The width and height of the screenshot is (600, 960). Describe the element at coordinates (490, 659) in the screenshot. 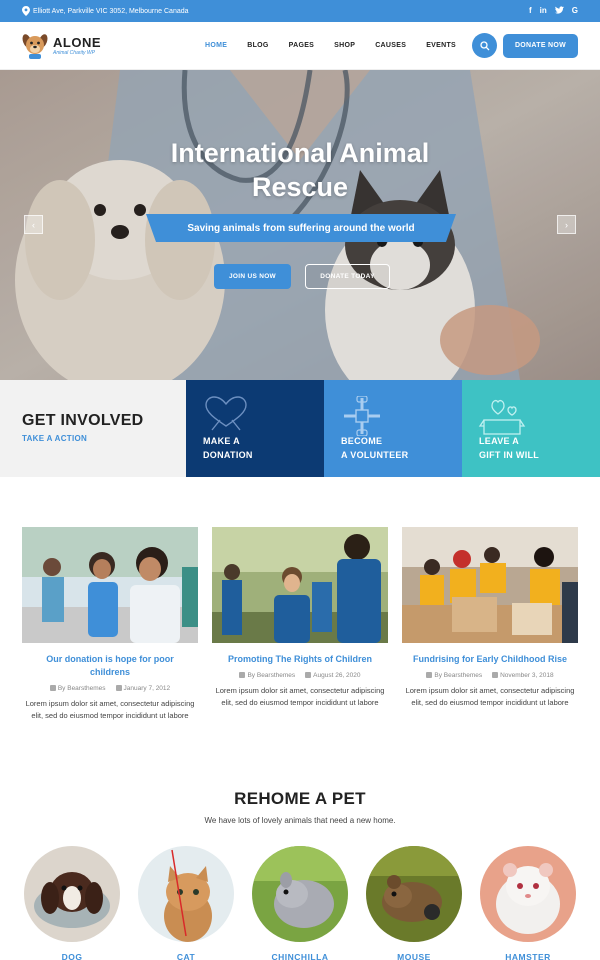

I see `post-title: Fundrising for Early Childhood Rise` at that location.